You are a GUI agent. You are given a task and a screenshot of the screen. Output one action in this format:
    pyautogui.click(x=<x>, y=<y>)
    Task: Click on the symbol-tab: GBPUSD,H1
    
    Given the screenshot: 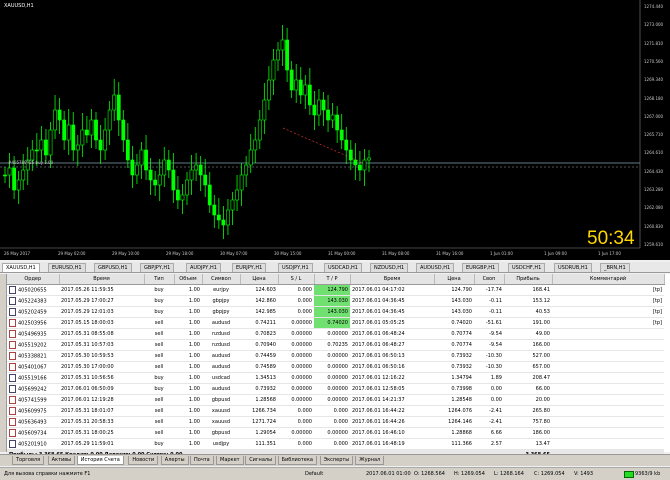 What is the action you would take?
    pyautogui.click(x=113, y=267)
    